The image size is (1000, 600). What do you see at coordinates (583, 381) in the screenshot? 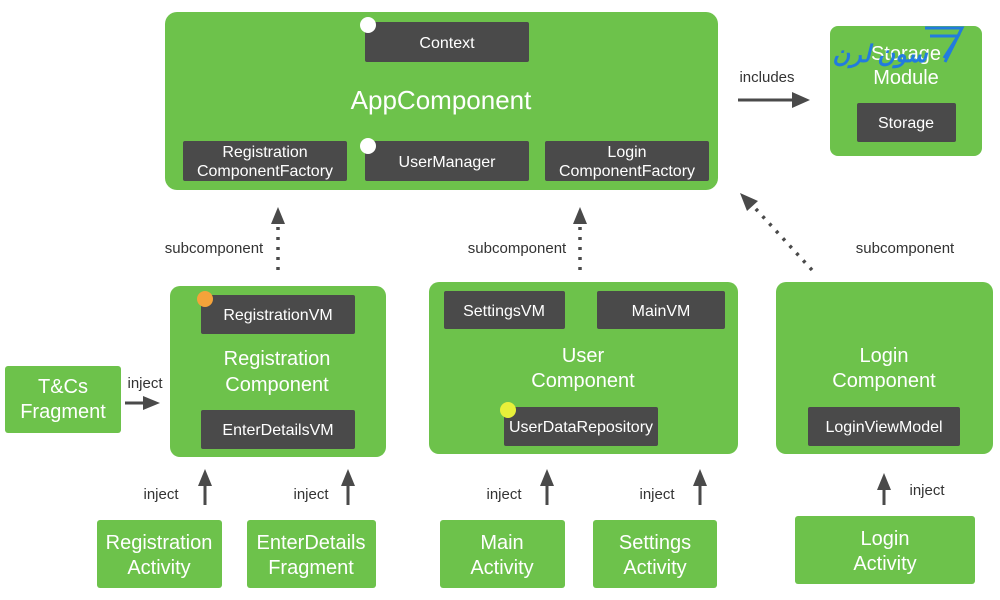
I see `user-component-title: Component` at bounding box center [583, 381].